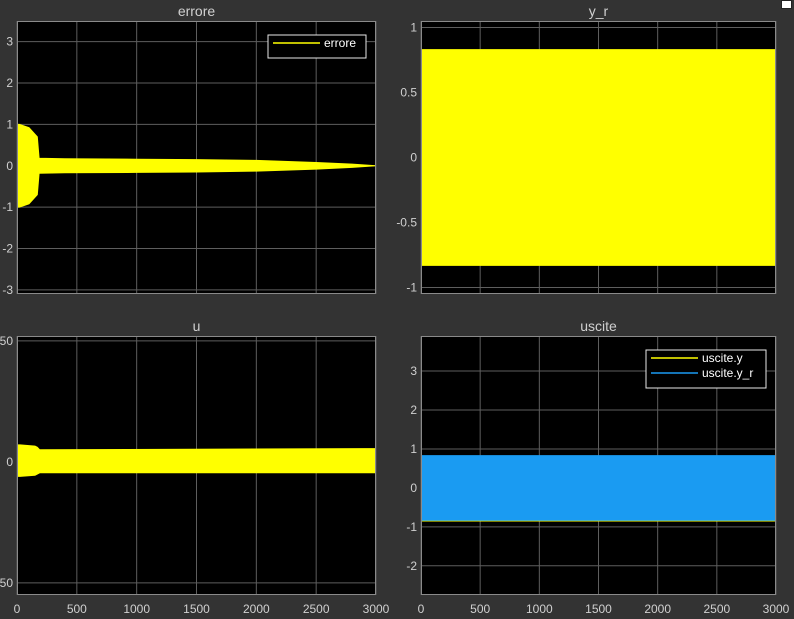  What do you see at coordinates (7, 290) in the screenshot?
I see `y-tick-label: -3` at bounding box center [7, 290].